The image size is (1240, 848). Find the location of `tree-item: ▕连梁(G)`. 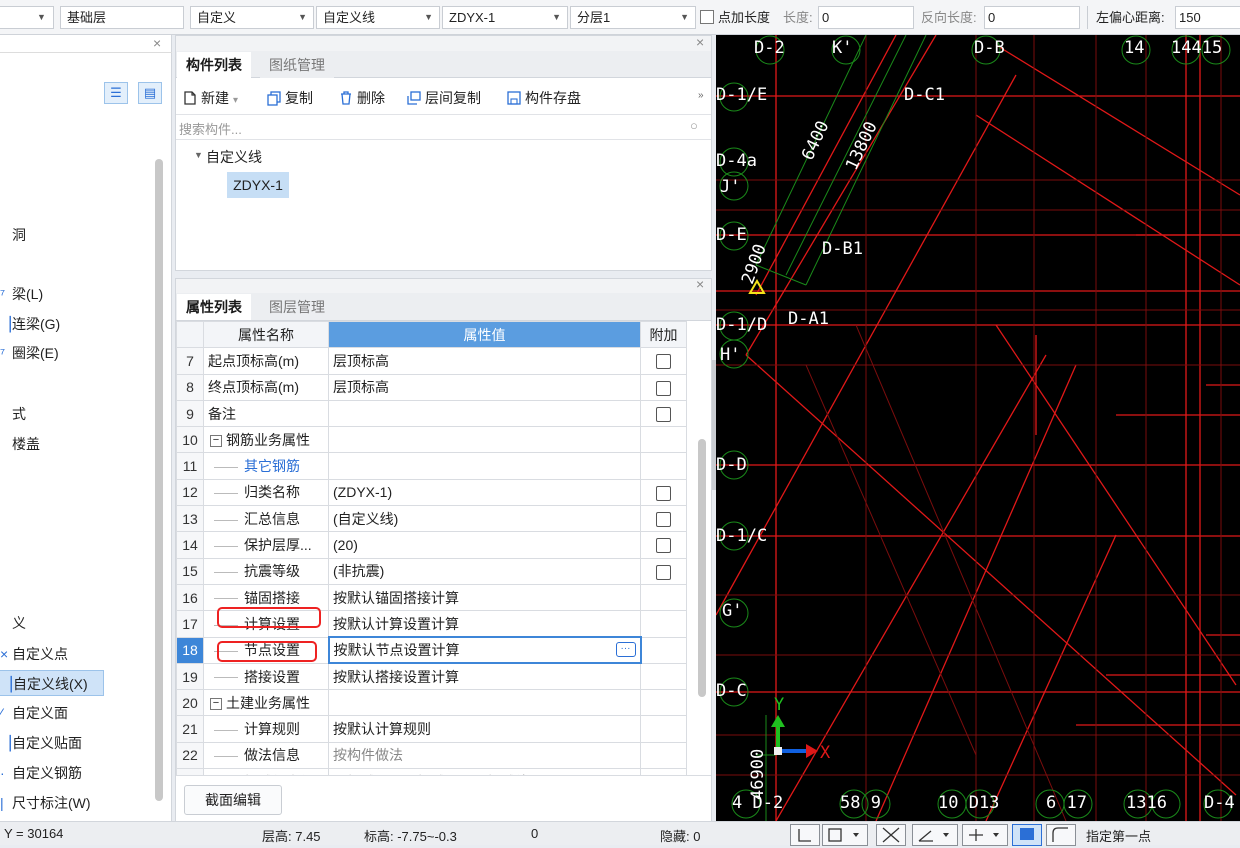

tree-item: ▕连梁(G) is located at coordinates (30, 324).